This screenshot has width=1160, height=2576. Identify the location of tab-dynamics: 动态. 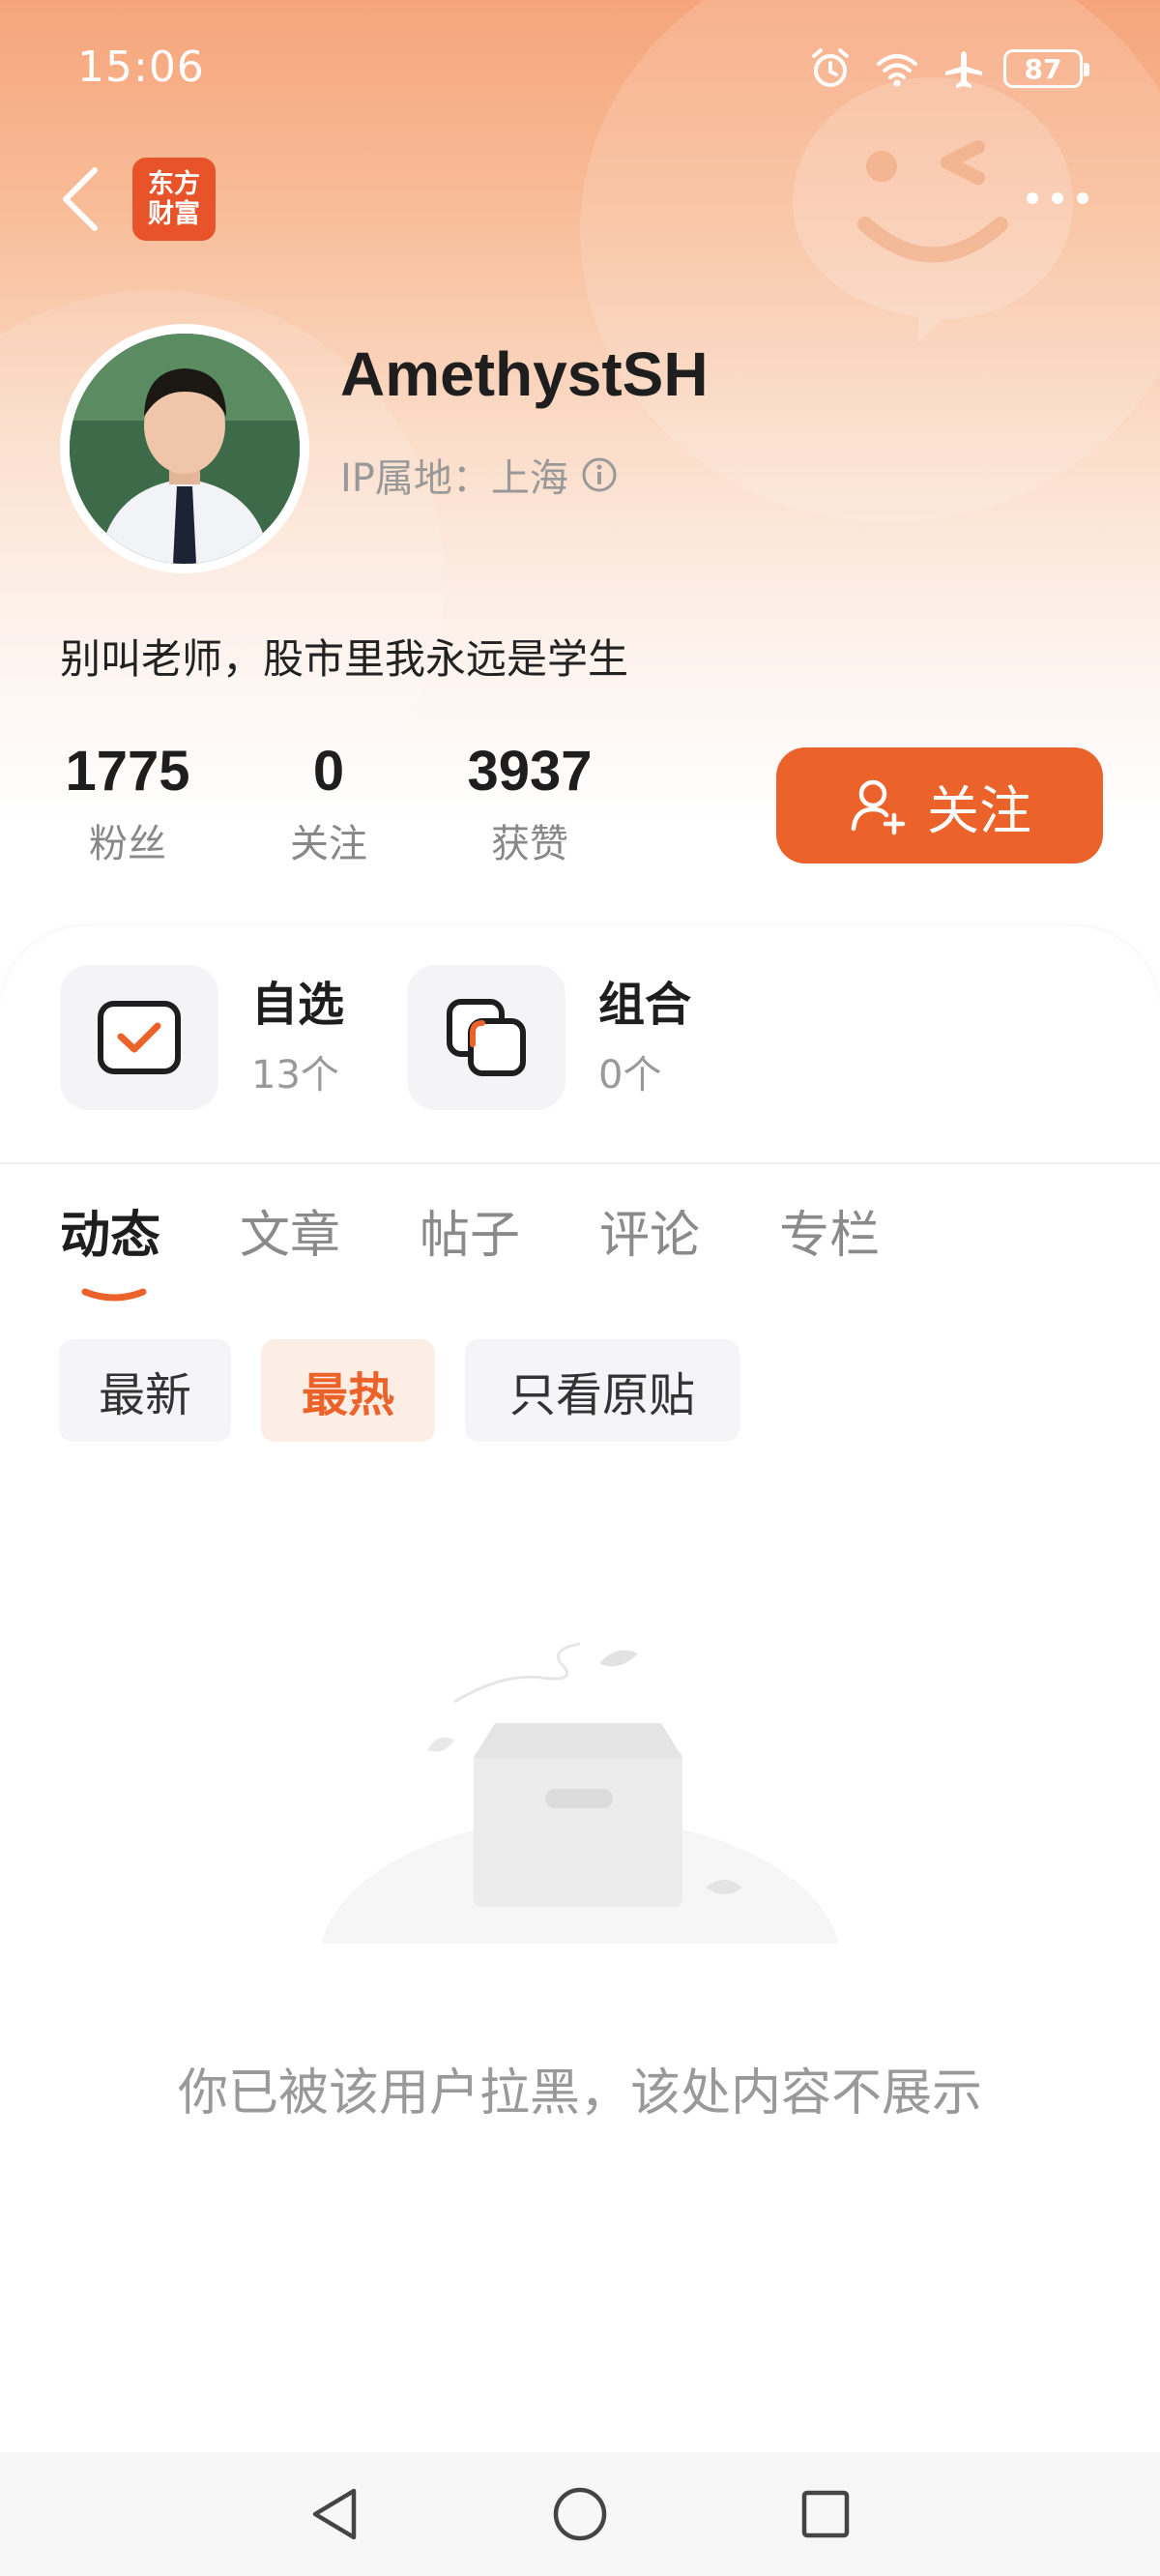
(111, 1249).